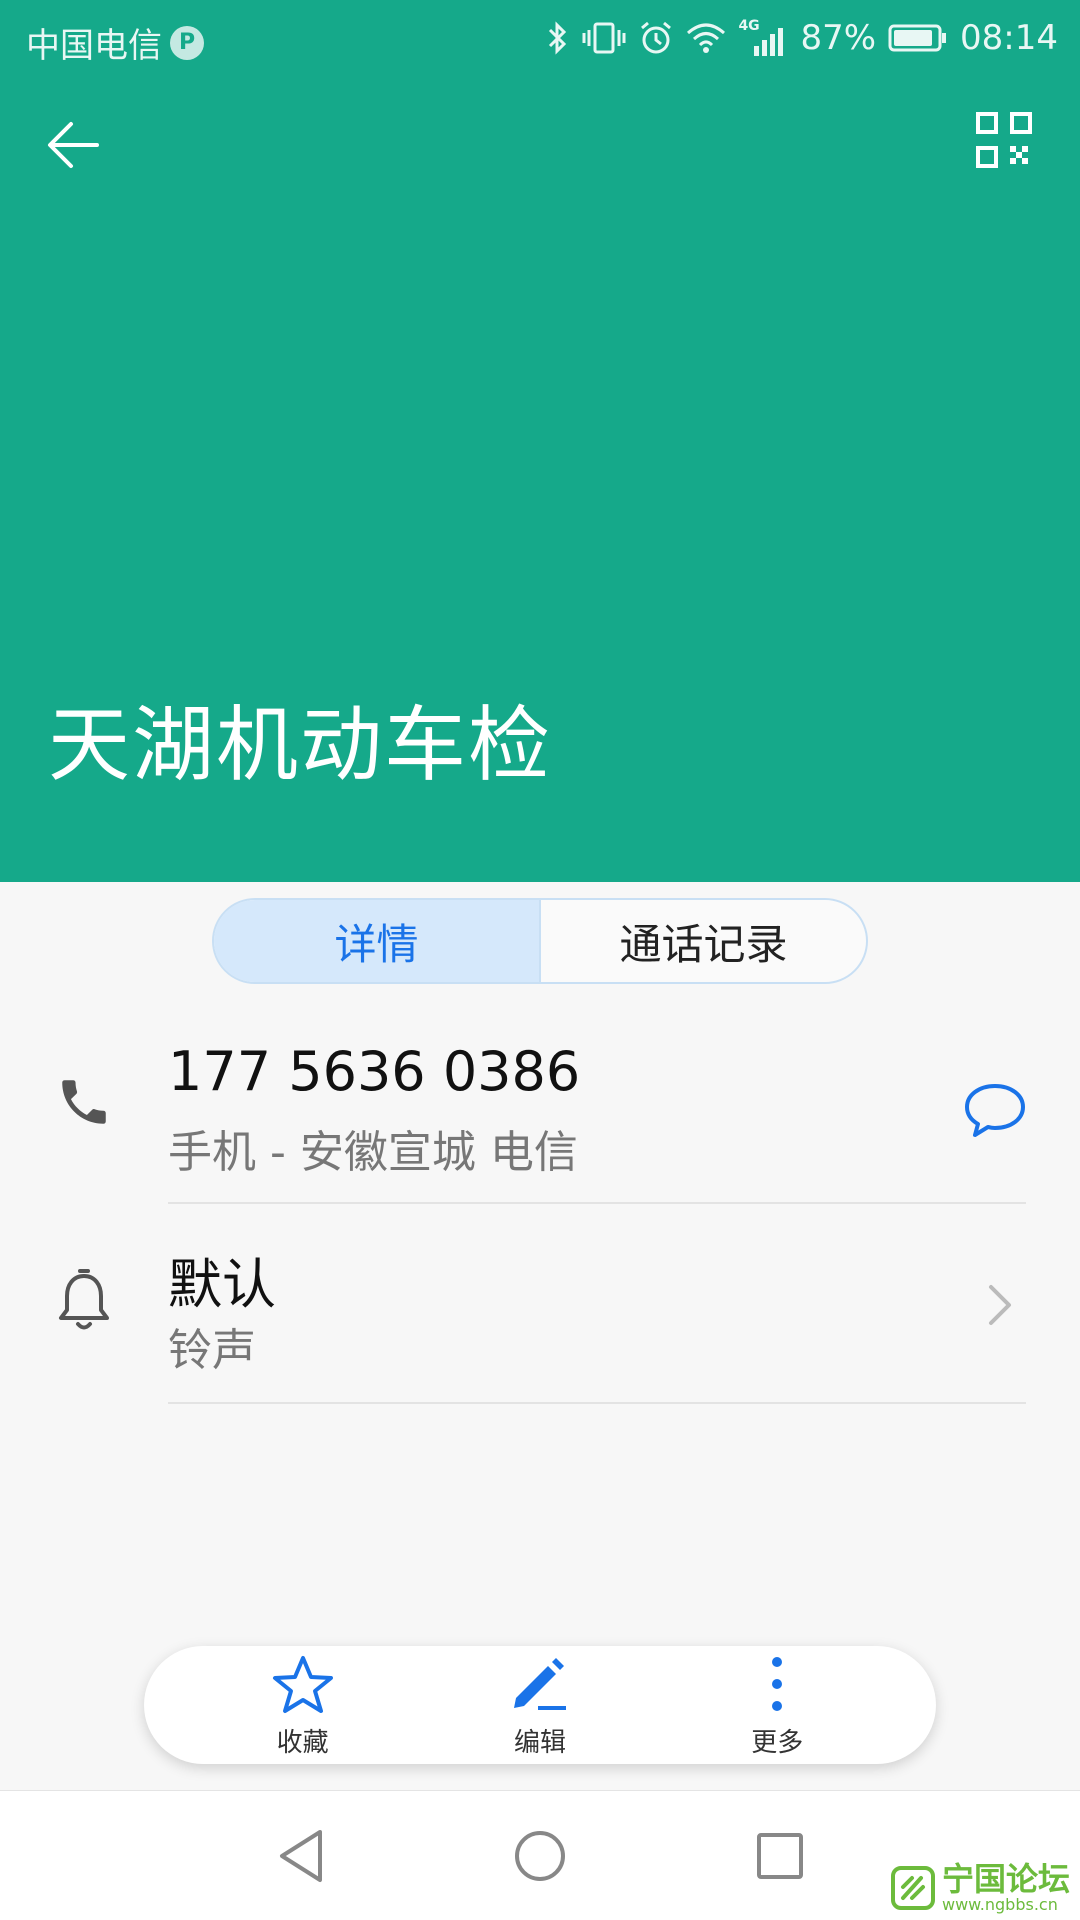 This screenshot has height=1920, width=1080. What do you see at coordinates (540, 1685) in the screenshot?
I see `pencil-icon` at bounding box center [540, 1685].